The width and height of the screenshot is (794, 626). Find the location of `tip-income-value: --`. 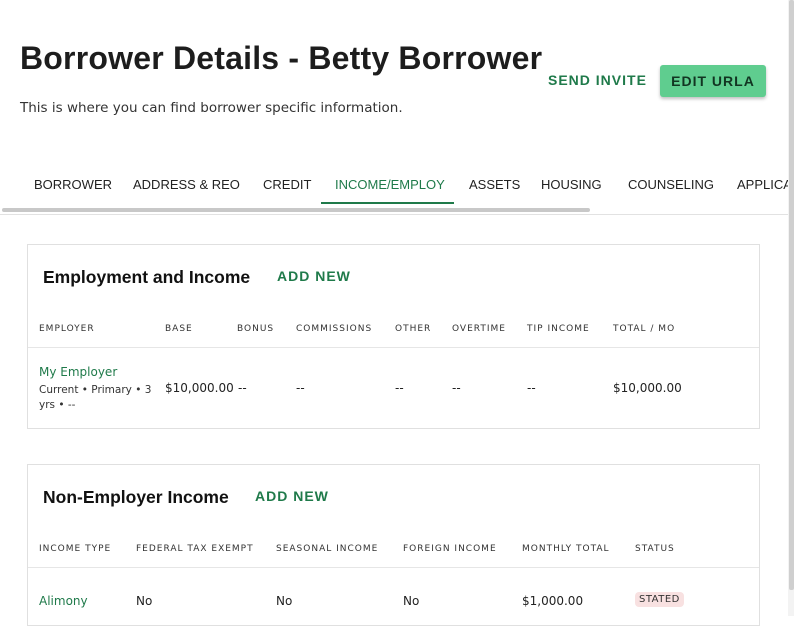

tip-income-value: -- is located at coordinates (531, 388).